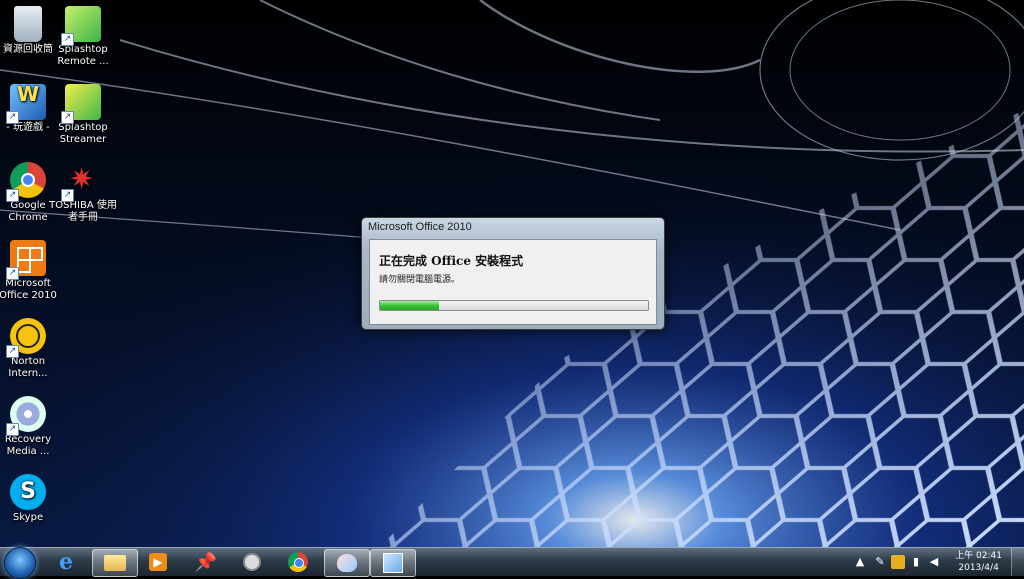 The image size is (1024, 579). I want to click on system-tray: ▲ ✎ ▮ ◀ 上午 02:41 2013/4/4, so click(936, 562).